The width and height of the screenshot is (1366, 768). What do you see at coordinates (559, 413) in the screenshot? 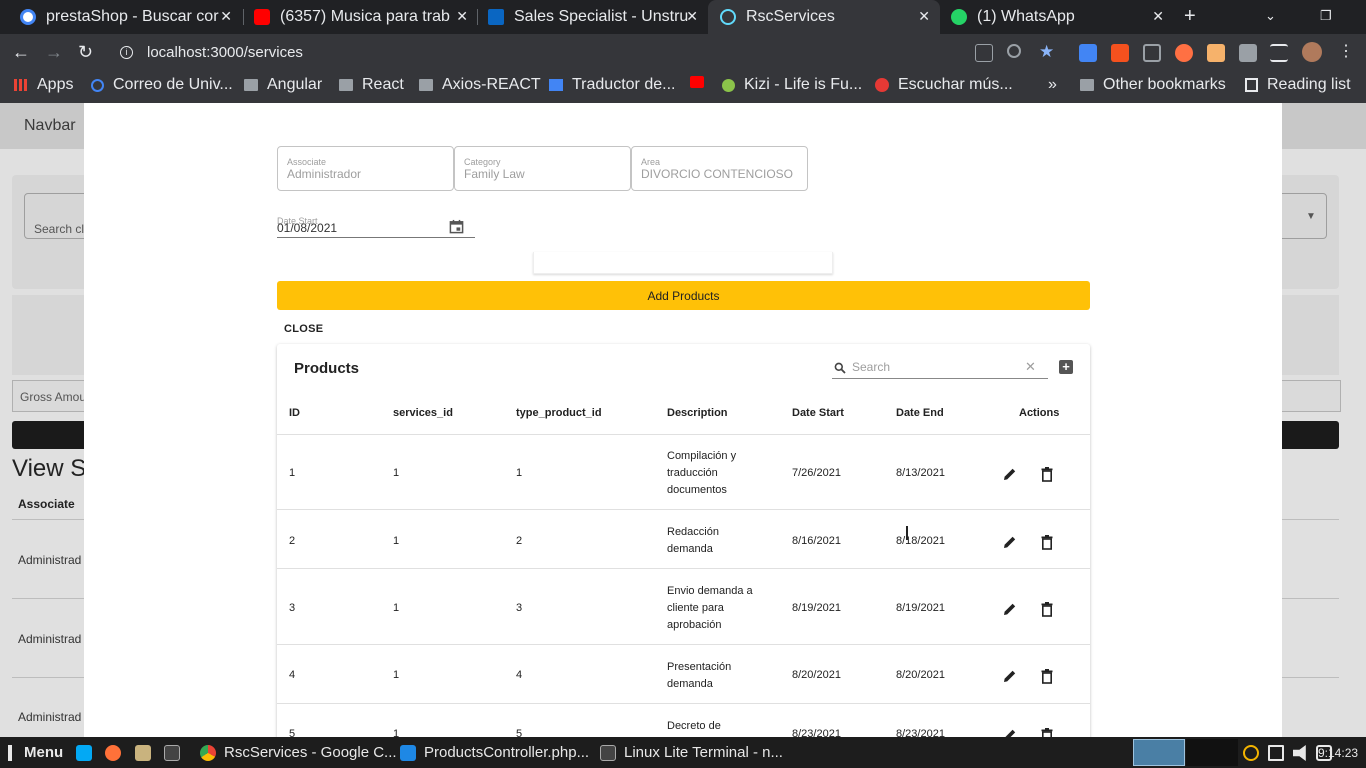
I see `column-header-type-product-id: type_product_id` at bounding box center [559, 413].